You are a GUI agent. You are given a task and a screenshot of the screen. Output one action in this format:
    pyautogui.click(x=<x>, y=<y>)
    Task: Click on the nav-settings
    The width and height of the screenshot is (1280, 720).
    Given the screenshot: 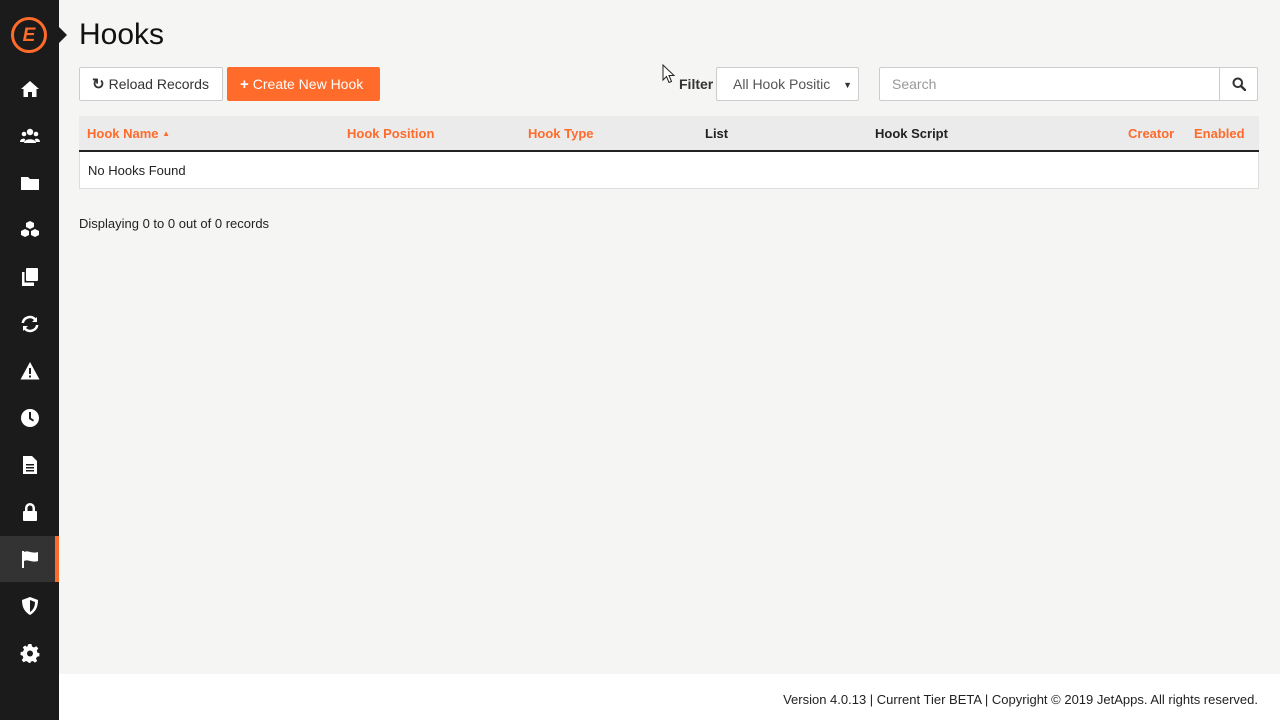 What is the action you would take?
    pyautogui.click(x=29, y=653)
    